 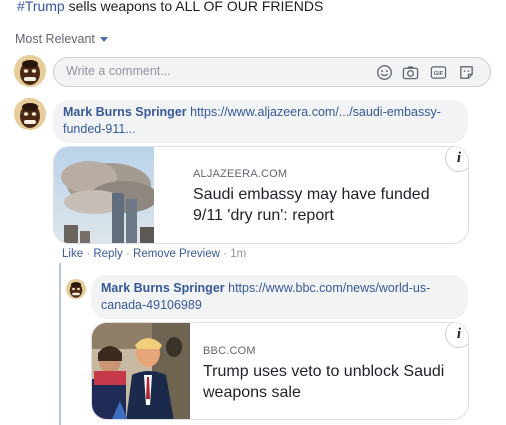 I want to click on like-link: Like, so click(x=72, y=254).